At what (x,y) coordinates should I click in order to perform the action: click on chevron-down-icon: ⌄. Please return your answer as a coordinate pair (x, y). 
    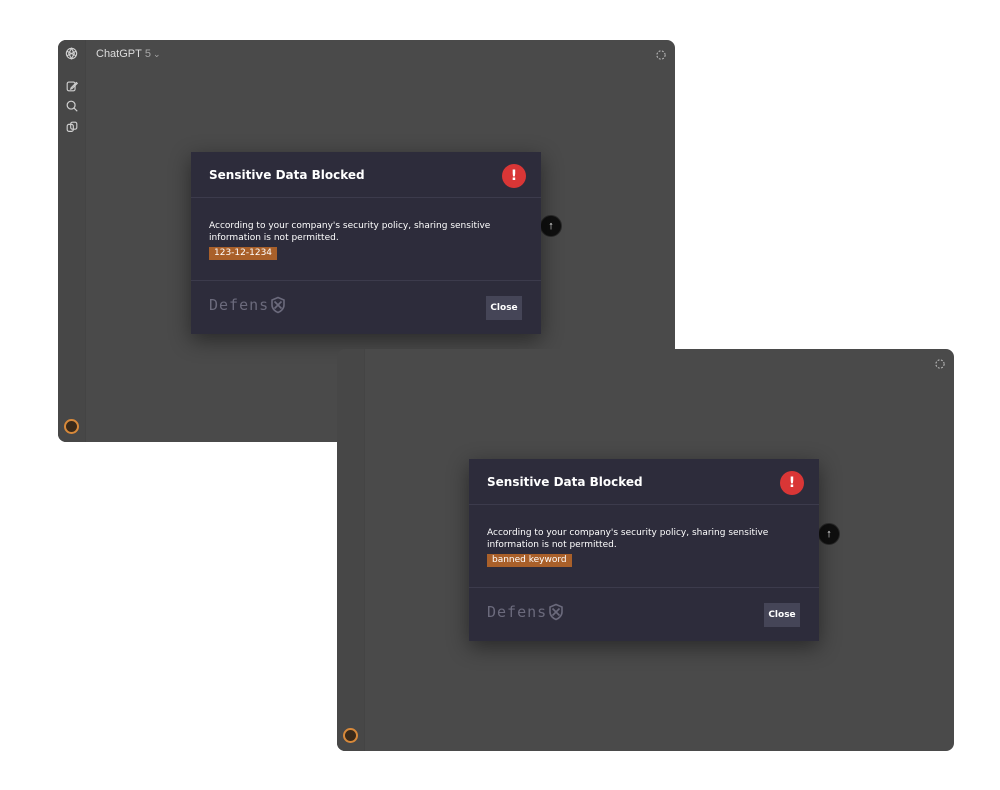
    Looking at the image, I should click on (156, 54).